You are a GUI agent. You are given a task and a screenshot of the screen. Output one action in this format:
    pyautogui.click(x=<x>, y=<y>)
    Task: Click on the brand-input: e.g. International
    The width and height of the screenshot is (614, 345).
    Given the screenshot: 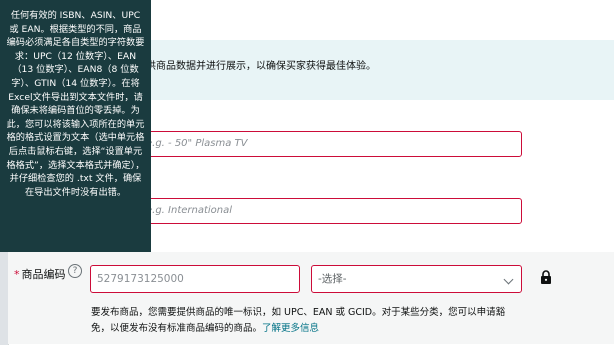 What is the action you would take?
    pyautogui.click(x=330, y=211)
    